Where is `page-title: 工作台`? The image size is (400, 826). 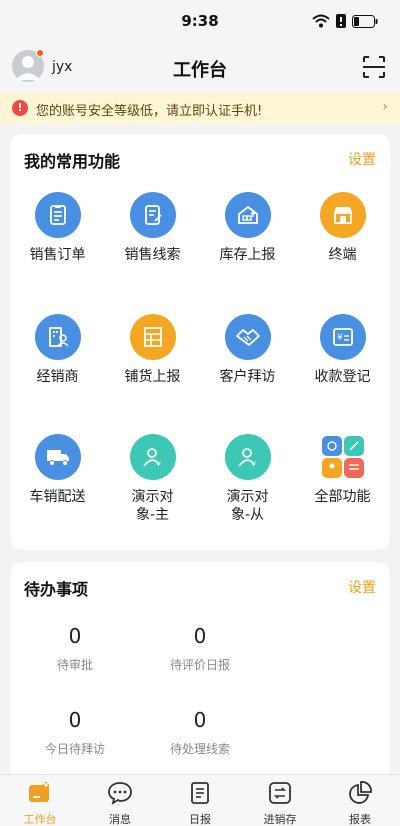
page-title: 工作台 is located at coordinates (200, 70).